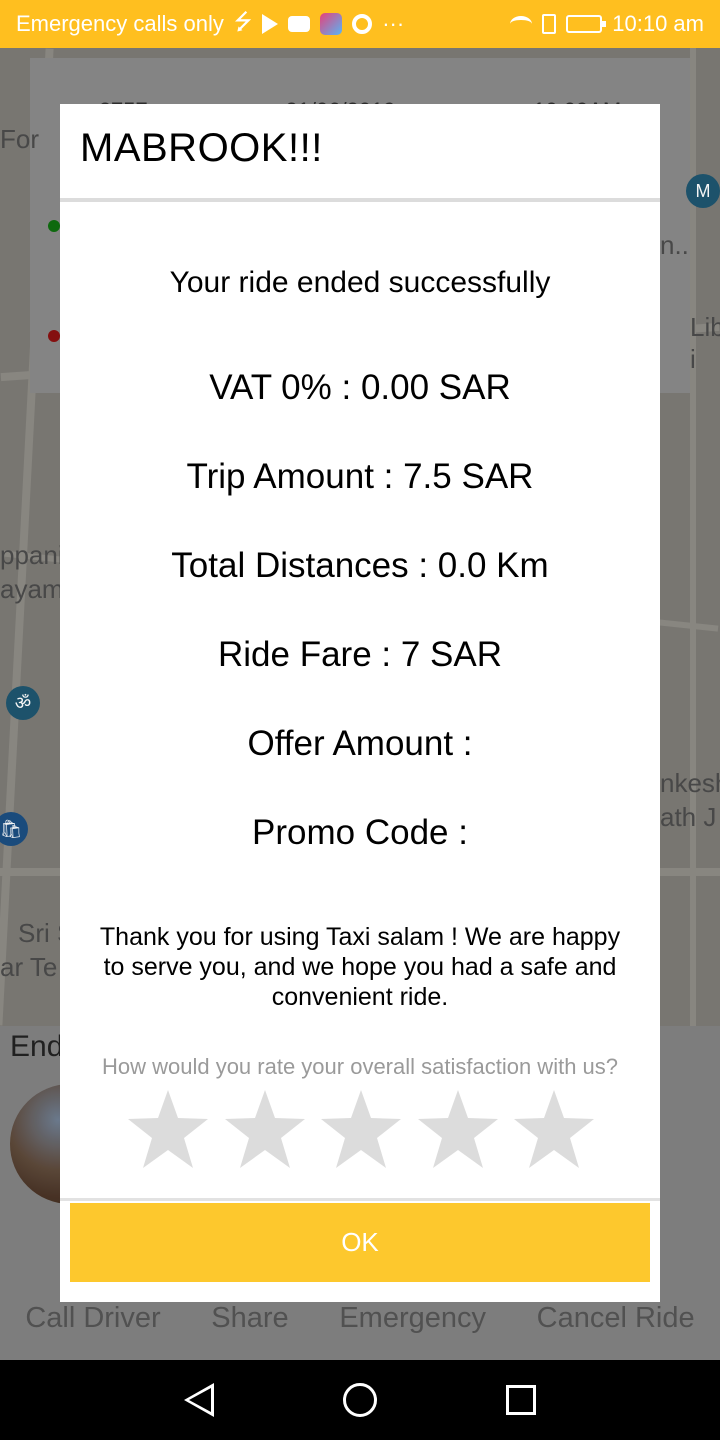 This screenshot has height=1440, width=720. I want to click on play-store-icon, so click(270, 24).